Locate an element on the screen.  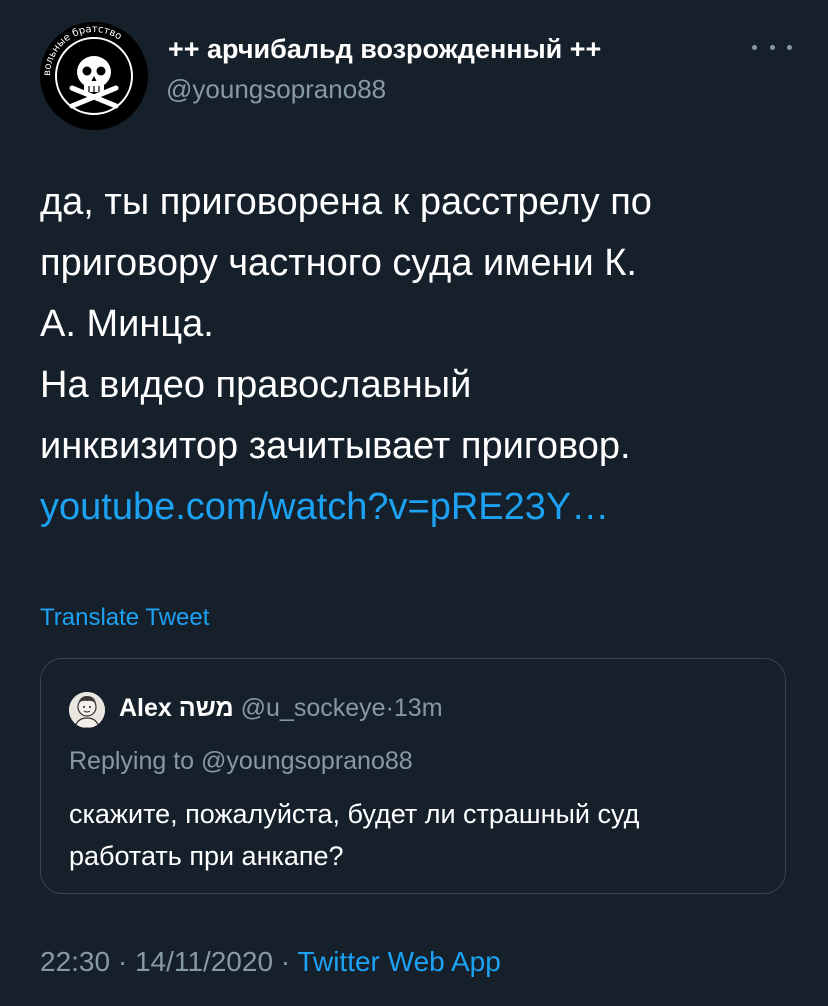
tweet-line: А. Минца. is located at coordinates (127, 324).